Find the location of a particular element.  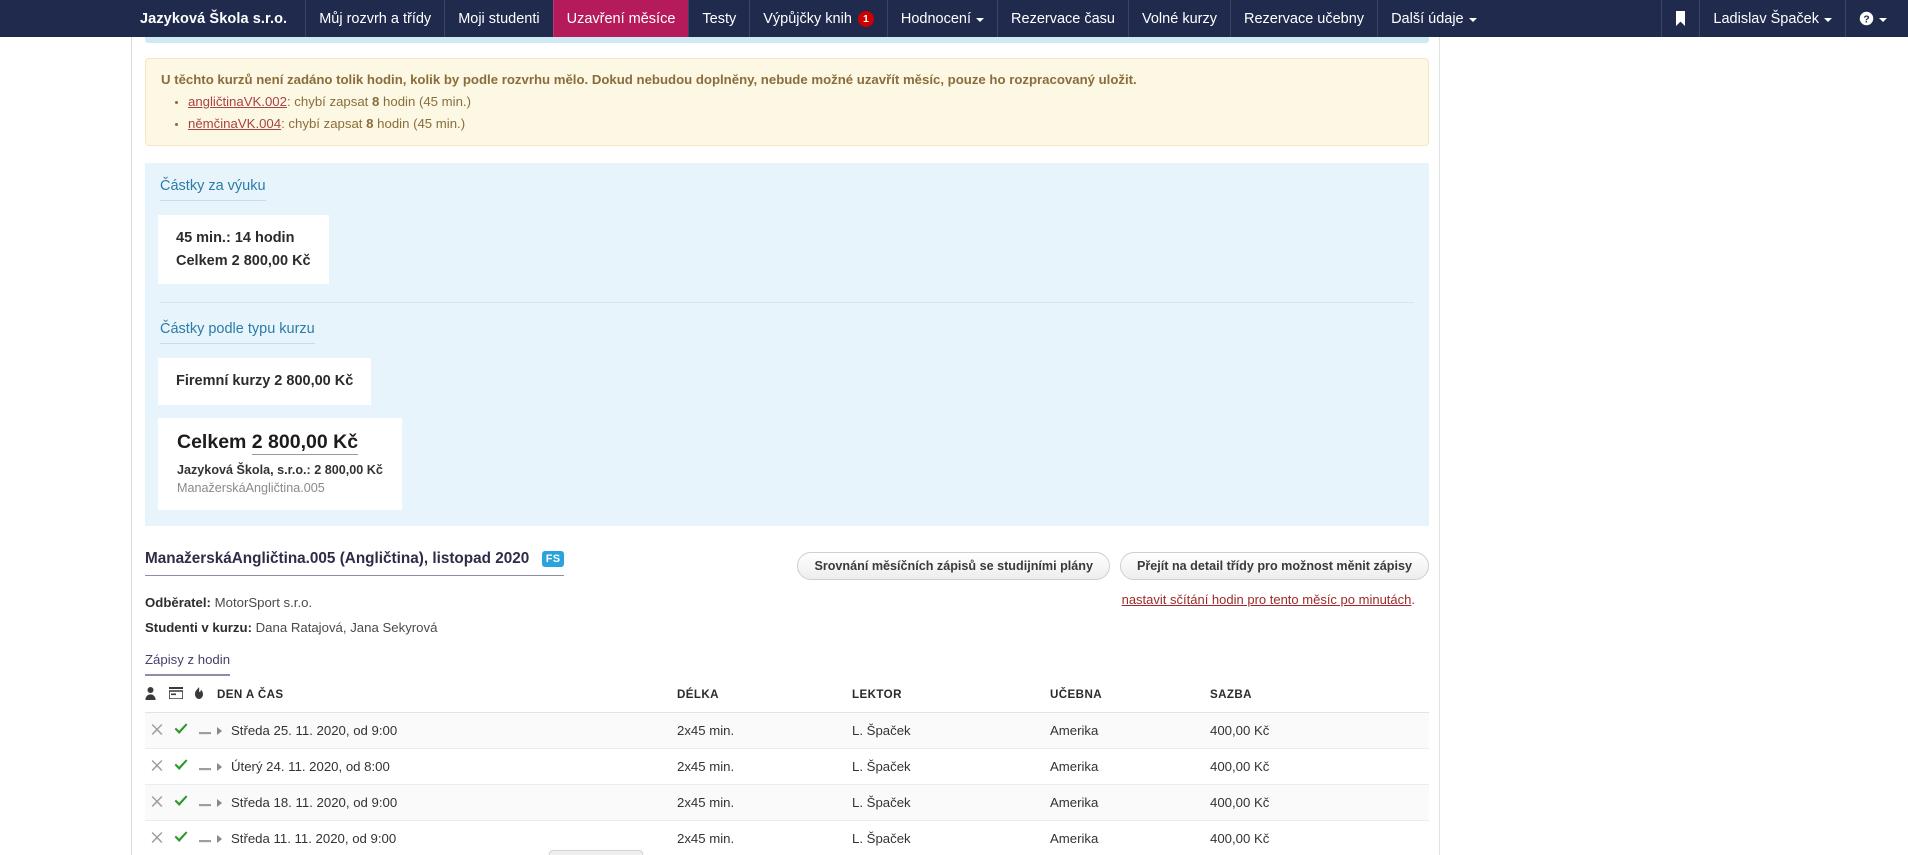

nav-item-8: Rezervace učebny is located at coordinates (1303, 18).